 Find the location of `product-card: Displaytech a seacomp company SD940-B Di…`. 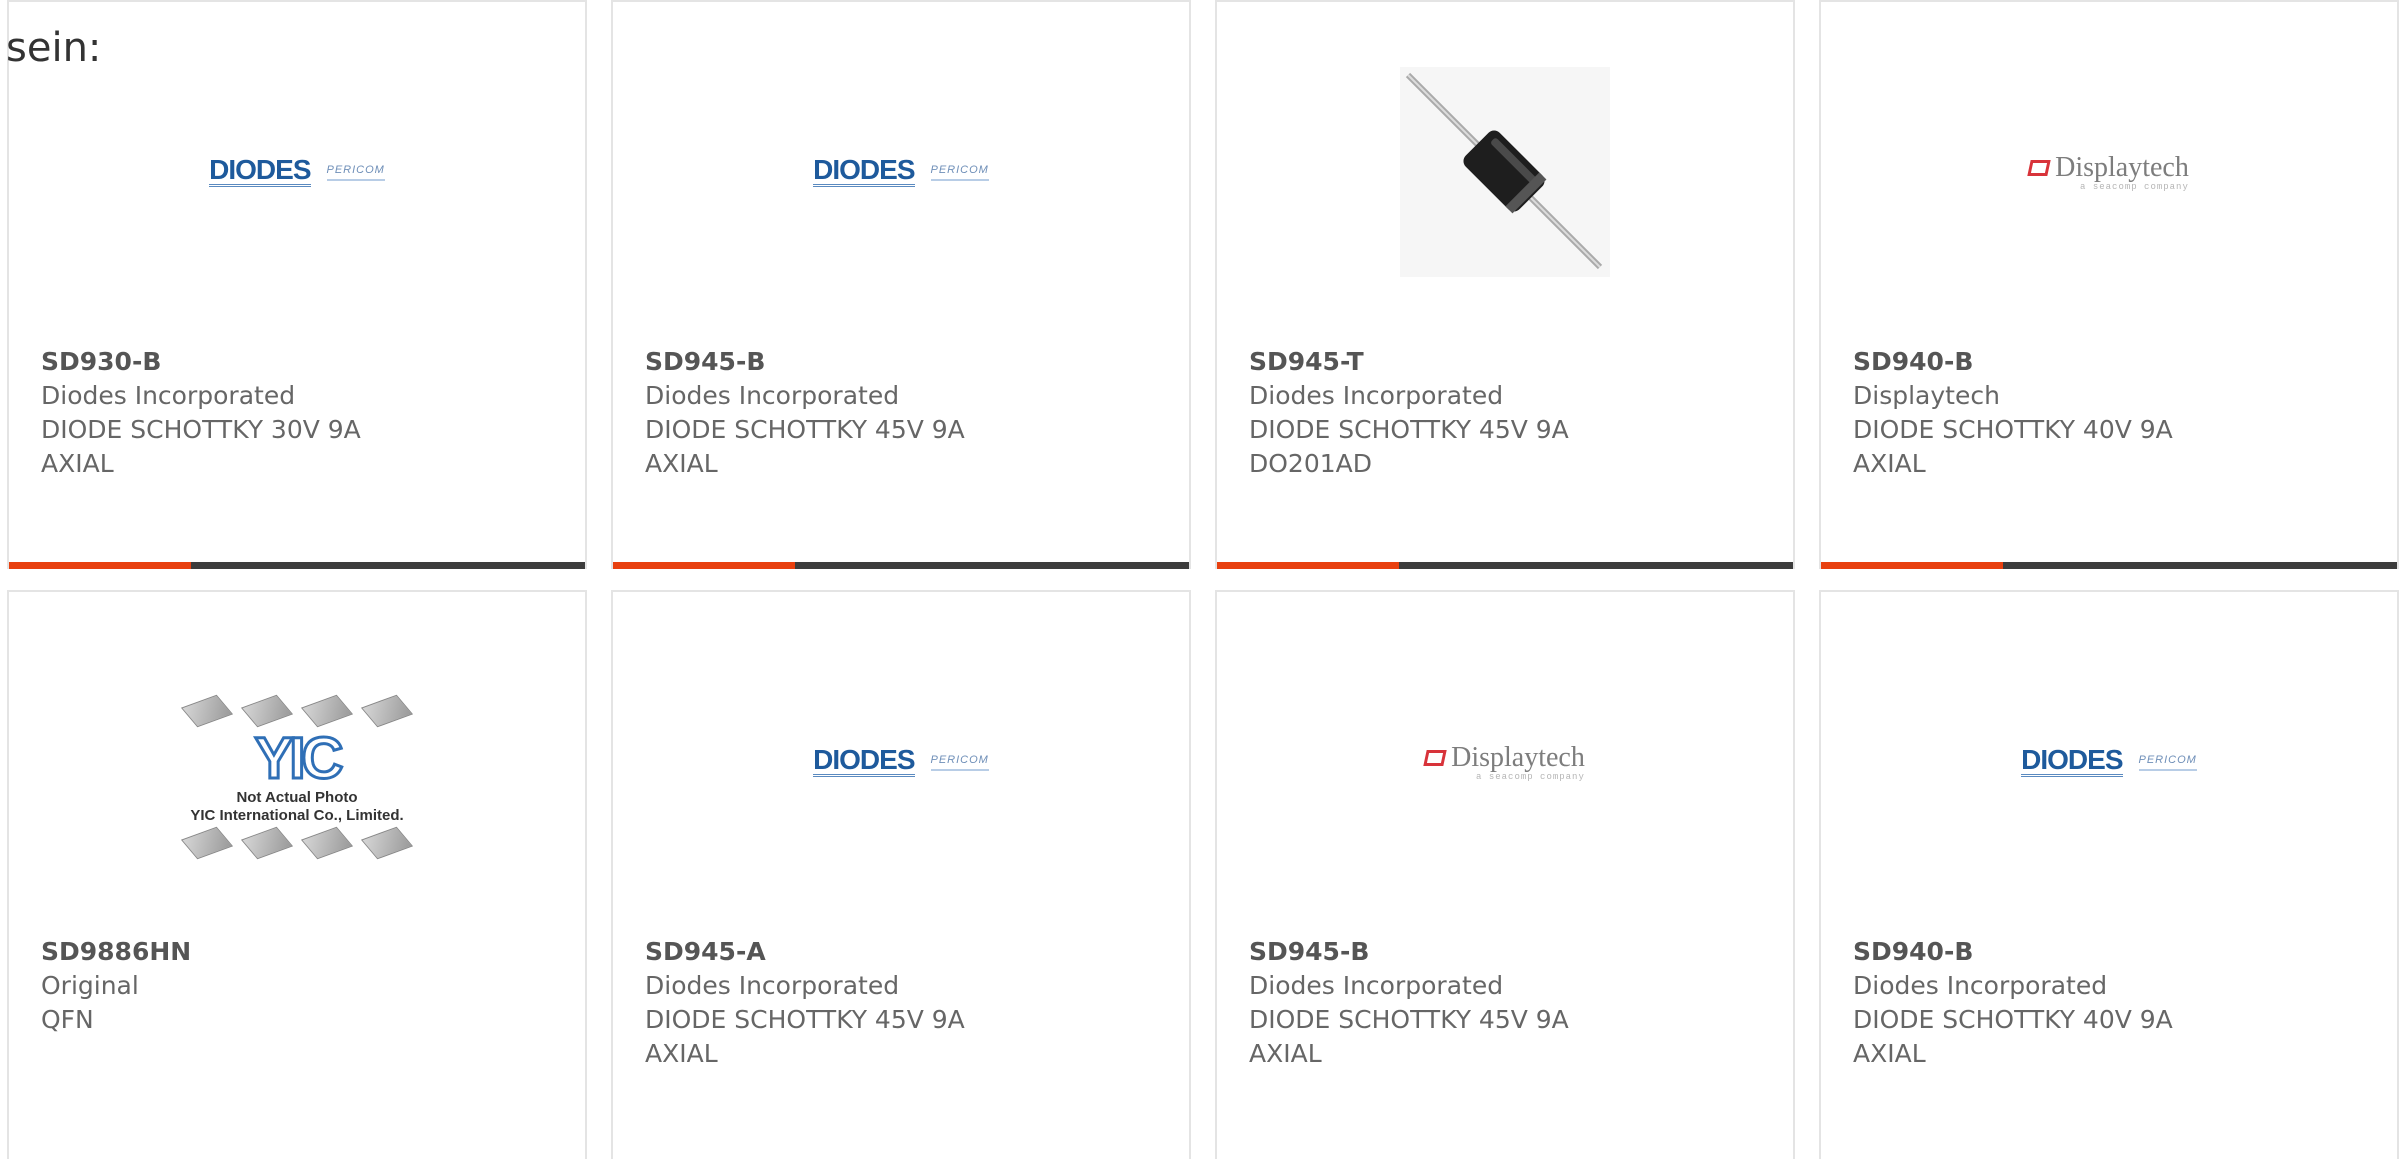

product-card: Displaytech a seacomp company SD940-B Di… is located at coordinates (2109, 284).